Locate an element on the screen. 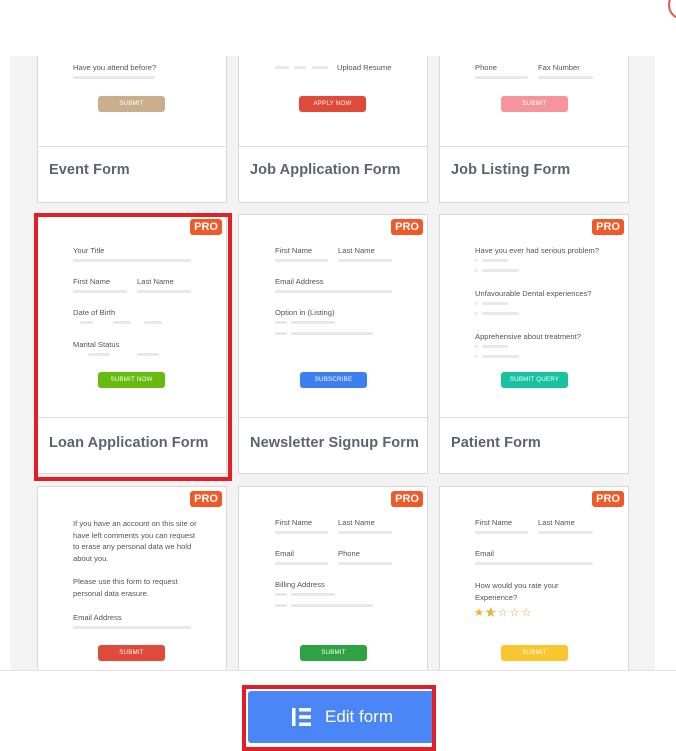  field-label: Apprehensive about treatment? is located at coordinates (528, 336).